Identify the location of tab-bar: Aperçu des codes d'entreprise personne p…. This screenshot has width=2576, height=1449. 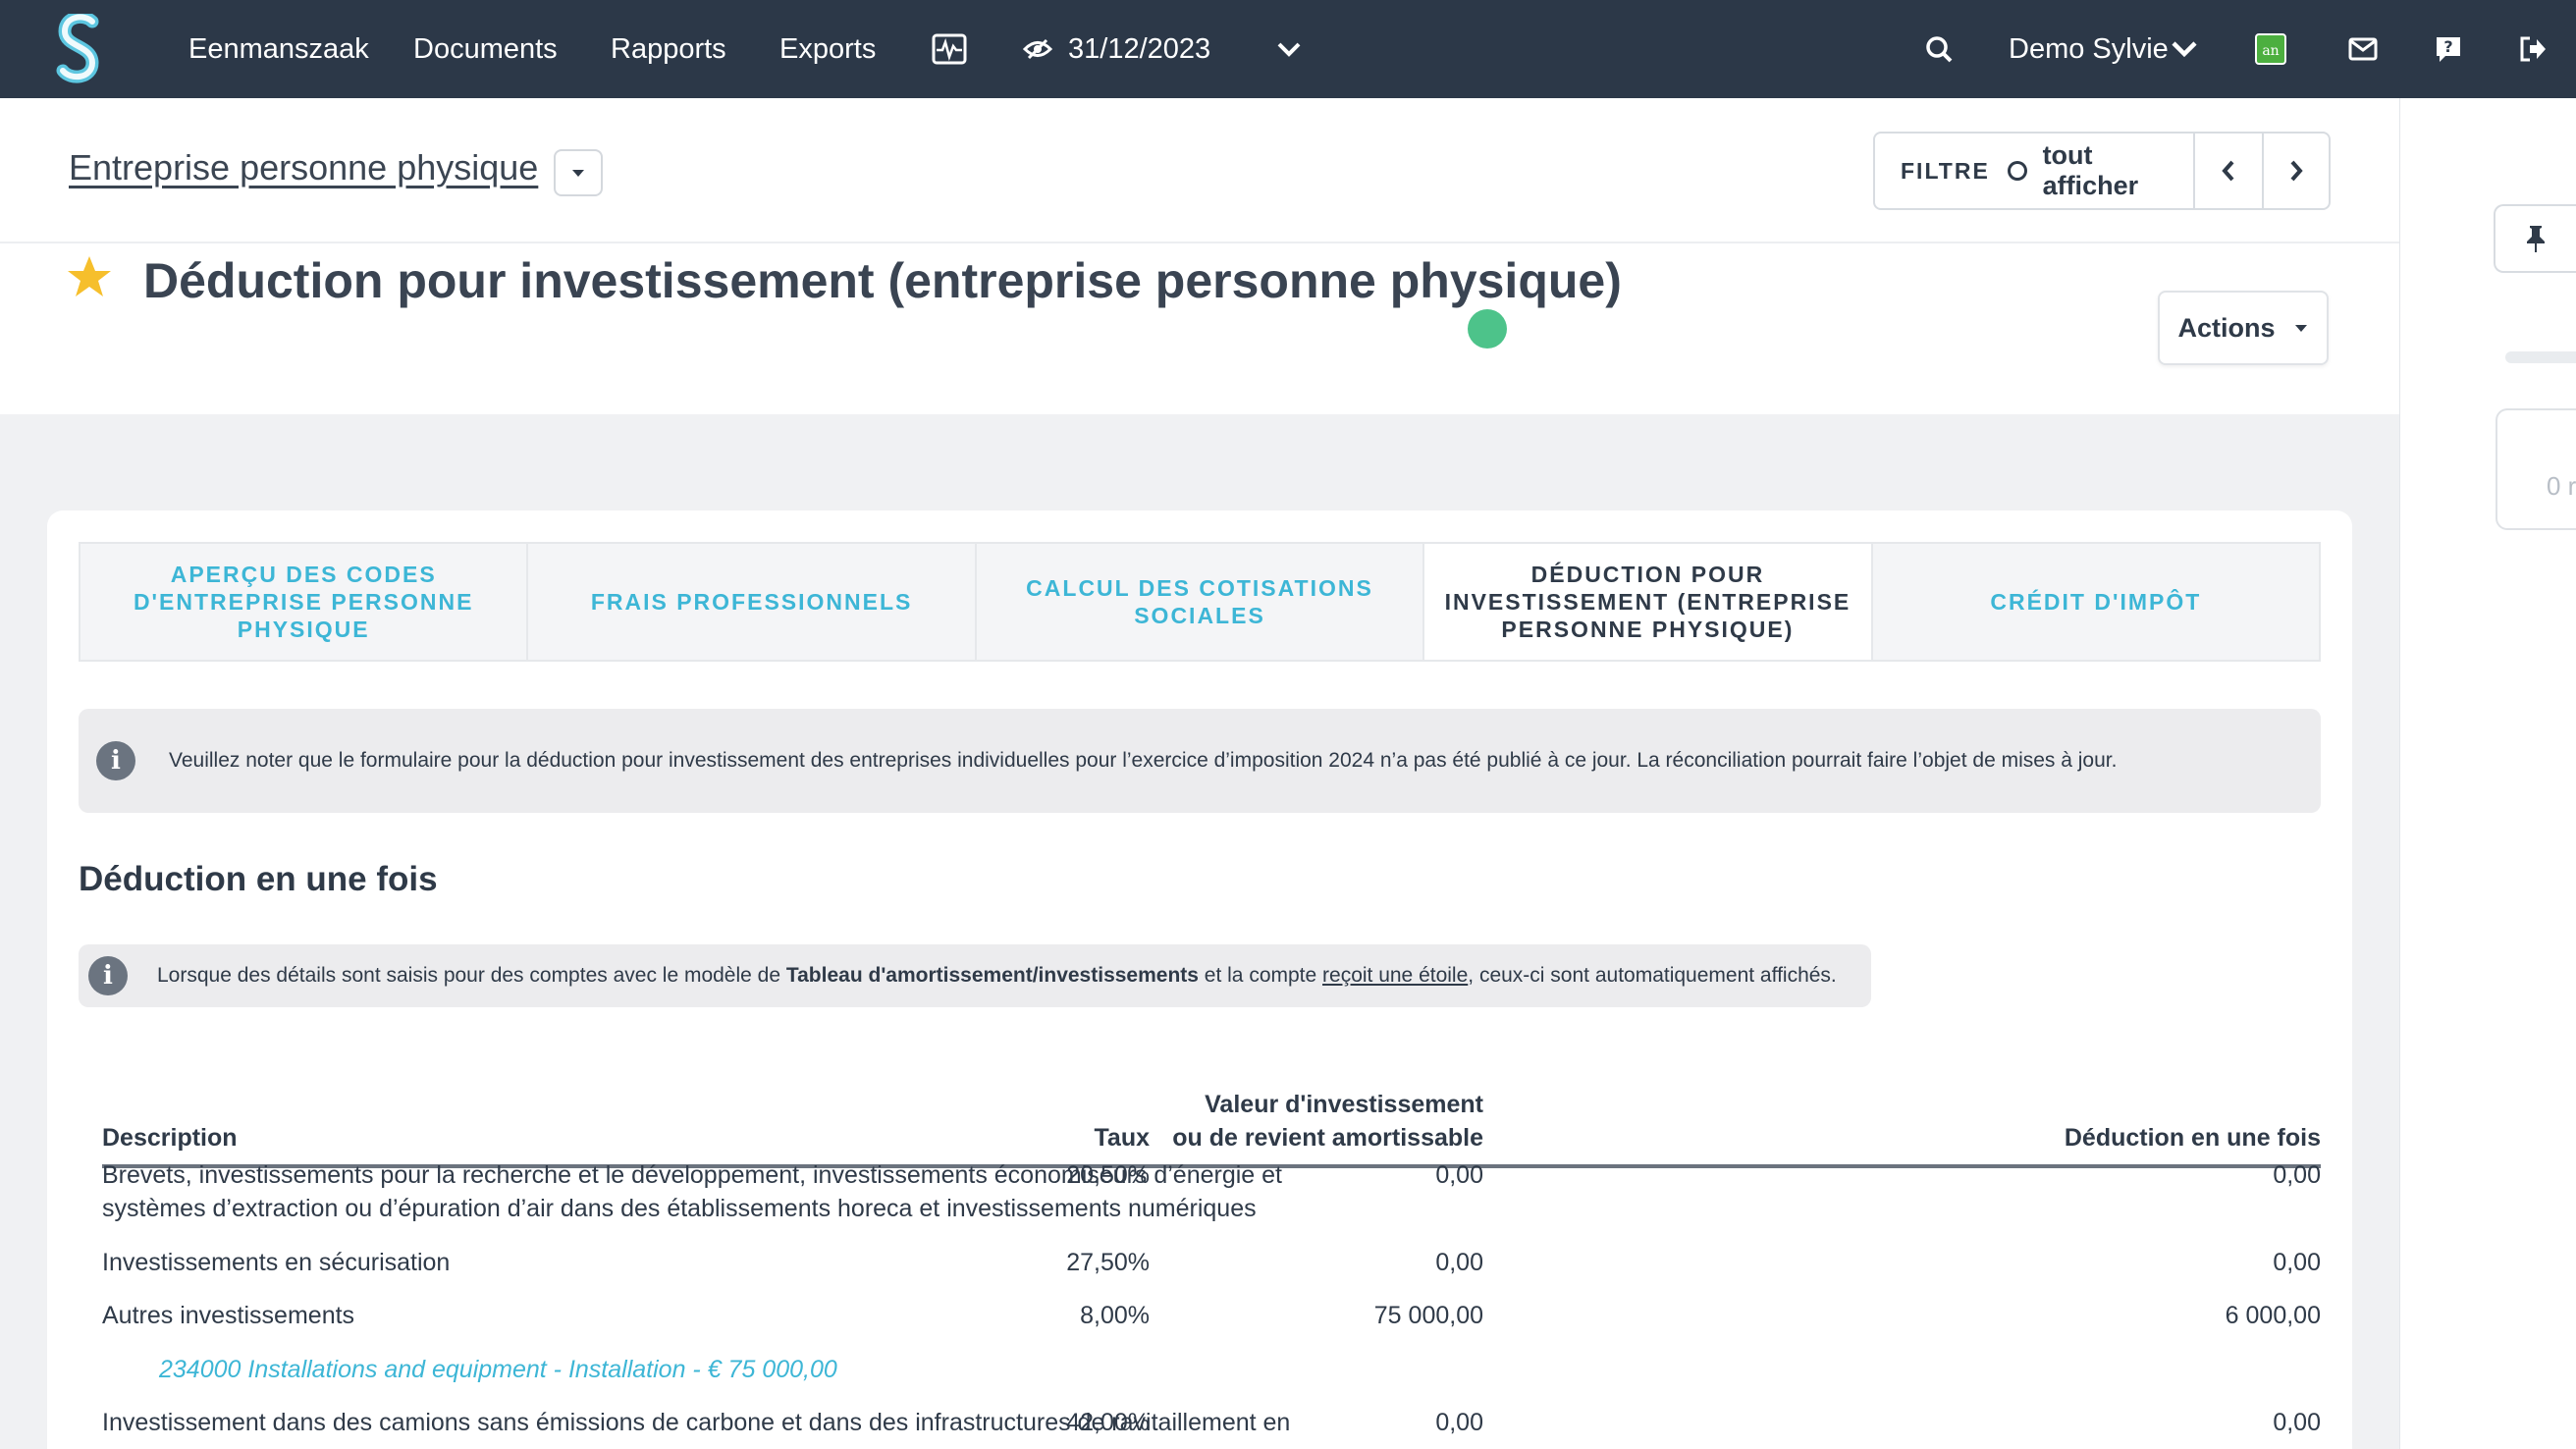
(1200, 602).